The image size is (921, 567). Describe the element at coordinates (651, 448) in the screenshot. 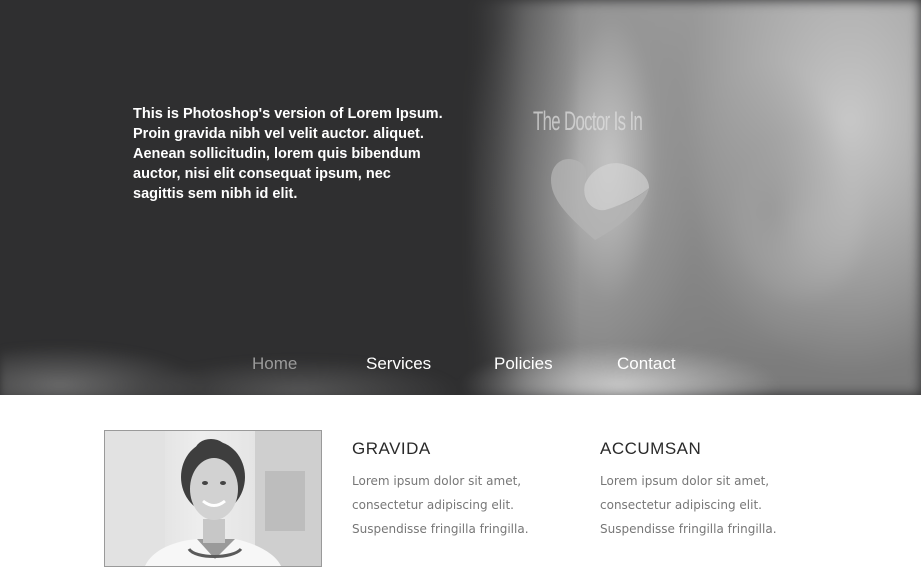

I see `column-heading: ACCUMSAN` at that location.